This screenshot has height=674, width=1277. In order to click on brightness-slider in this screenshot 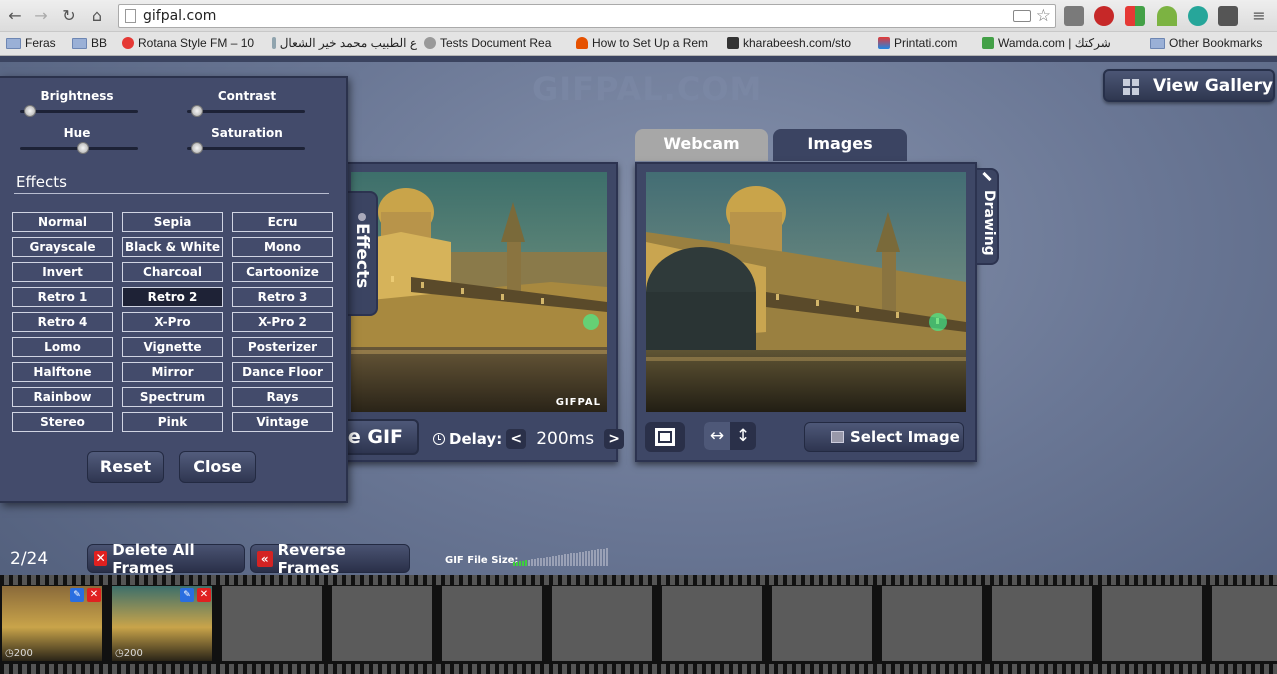, I will do `click(79, 111)`.